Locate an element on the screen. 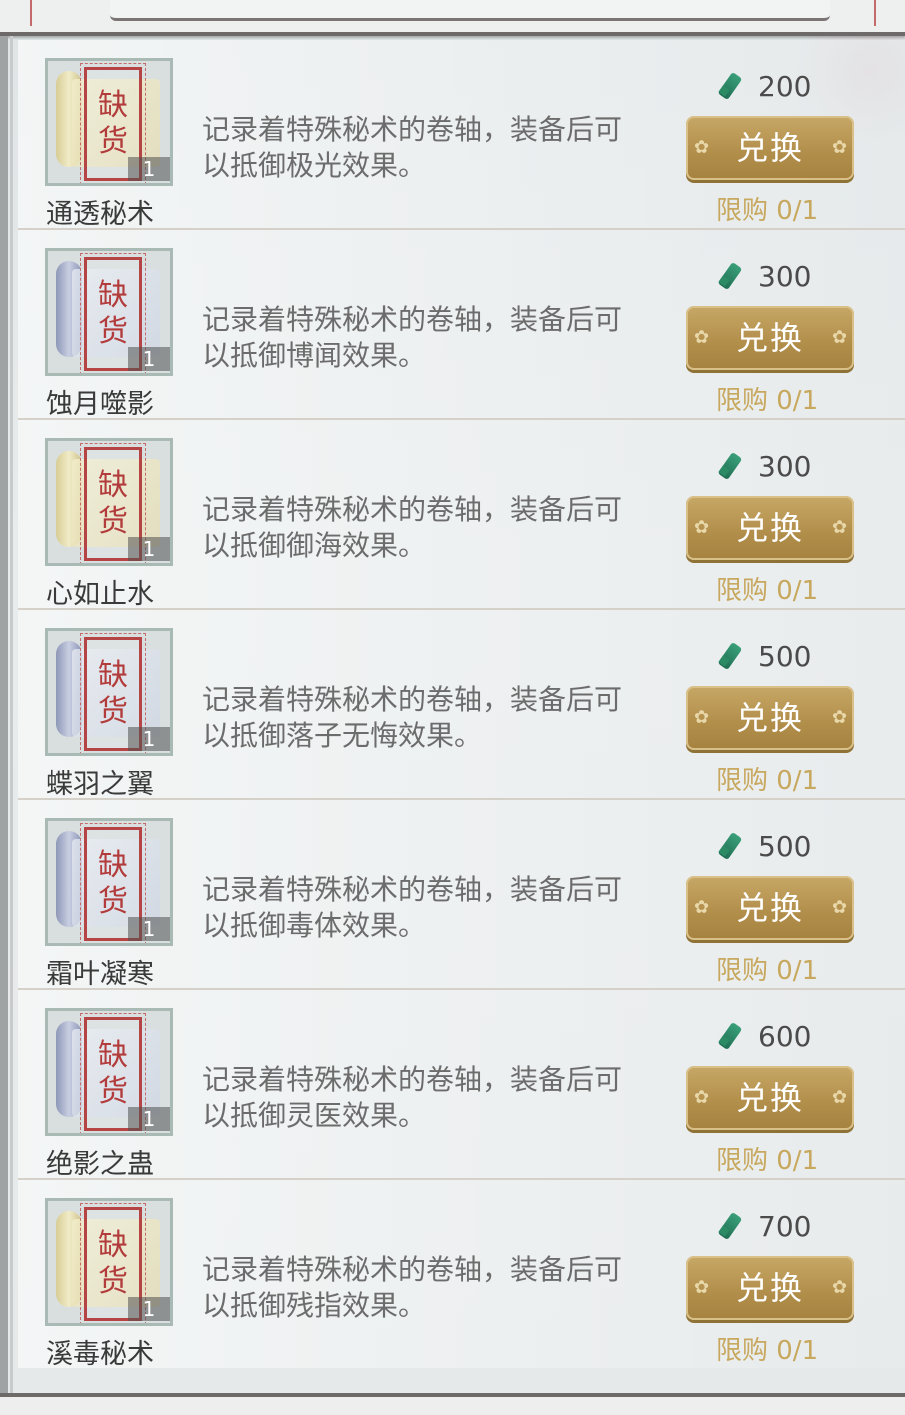 The height and width of the screenshot is (1415, 905). item-name: 霜叶凝寒 is located at coordinates (100, 974).